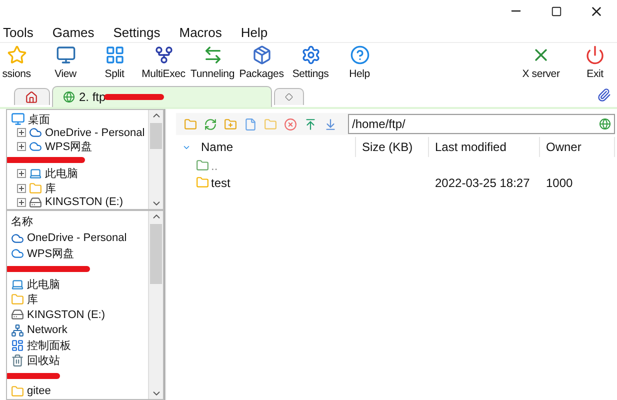  I want to click on diamond-icon, so click(289, 97).